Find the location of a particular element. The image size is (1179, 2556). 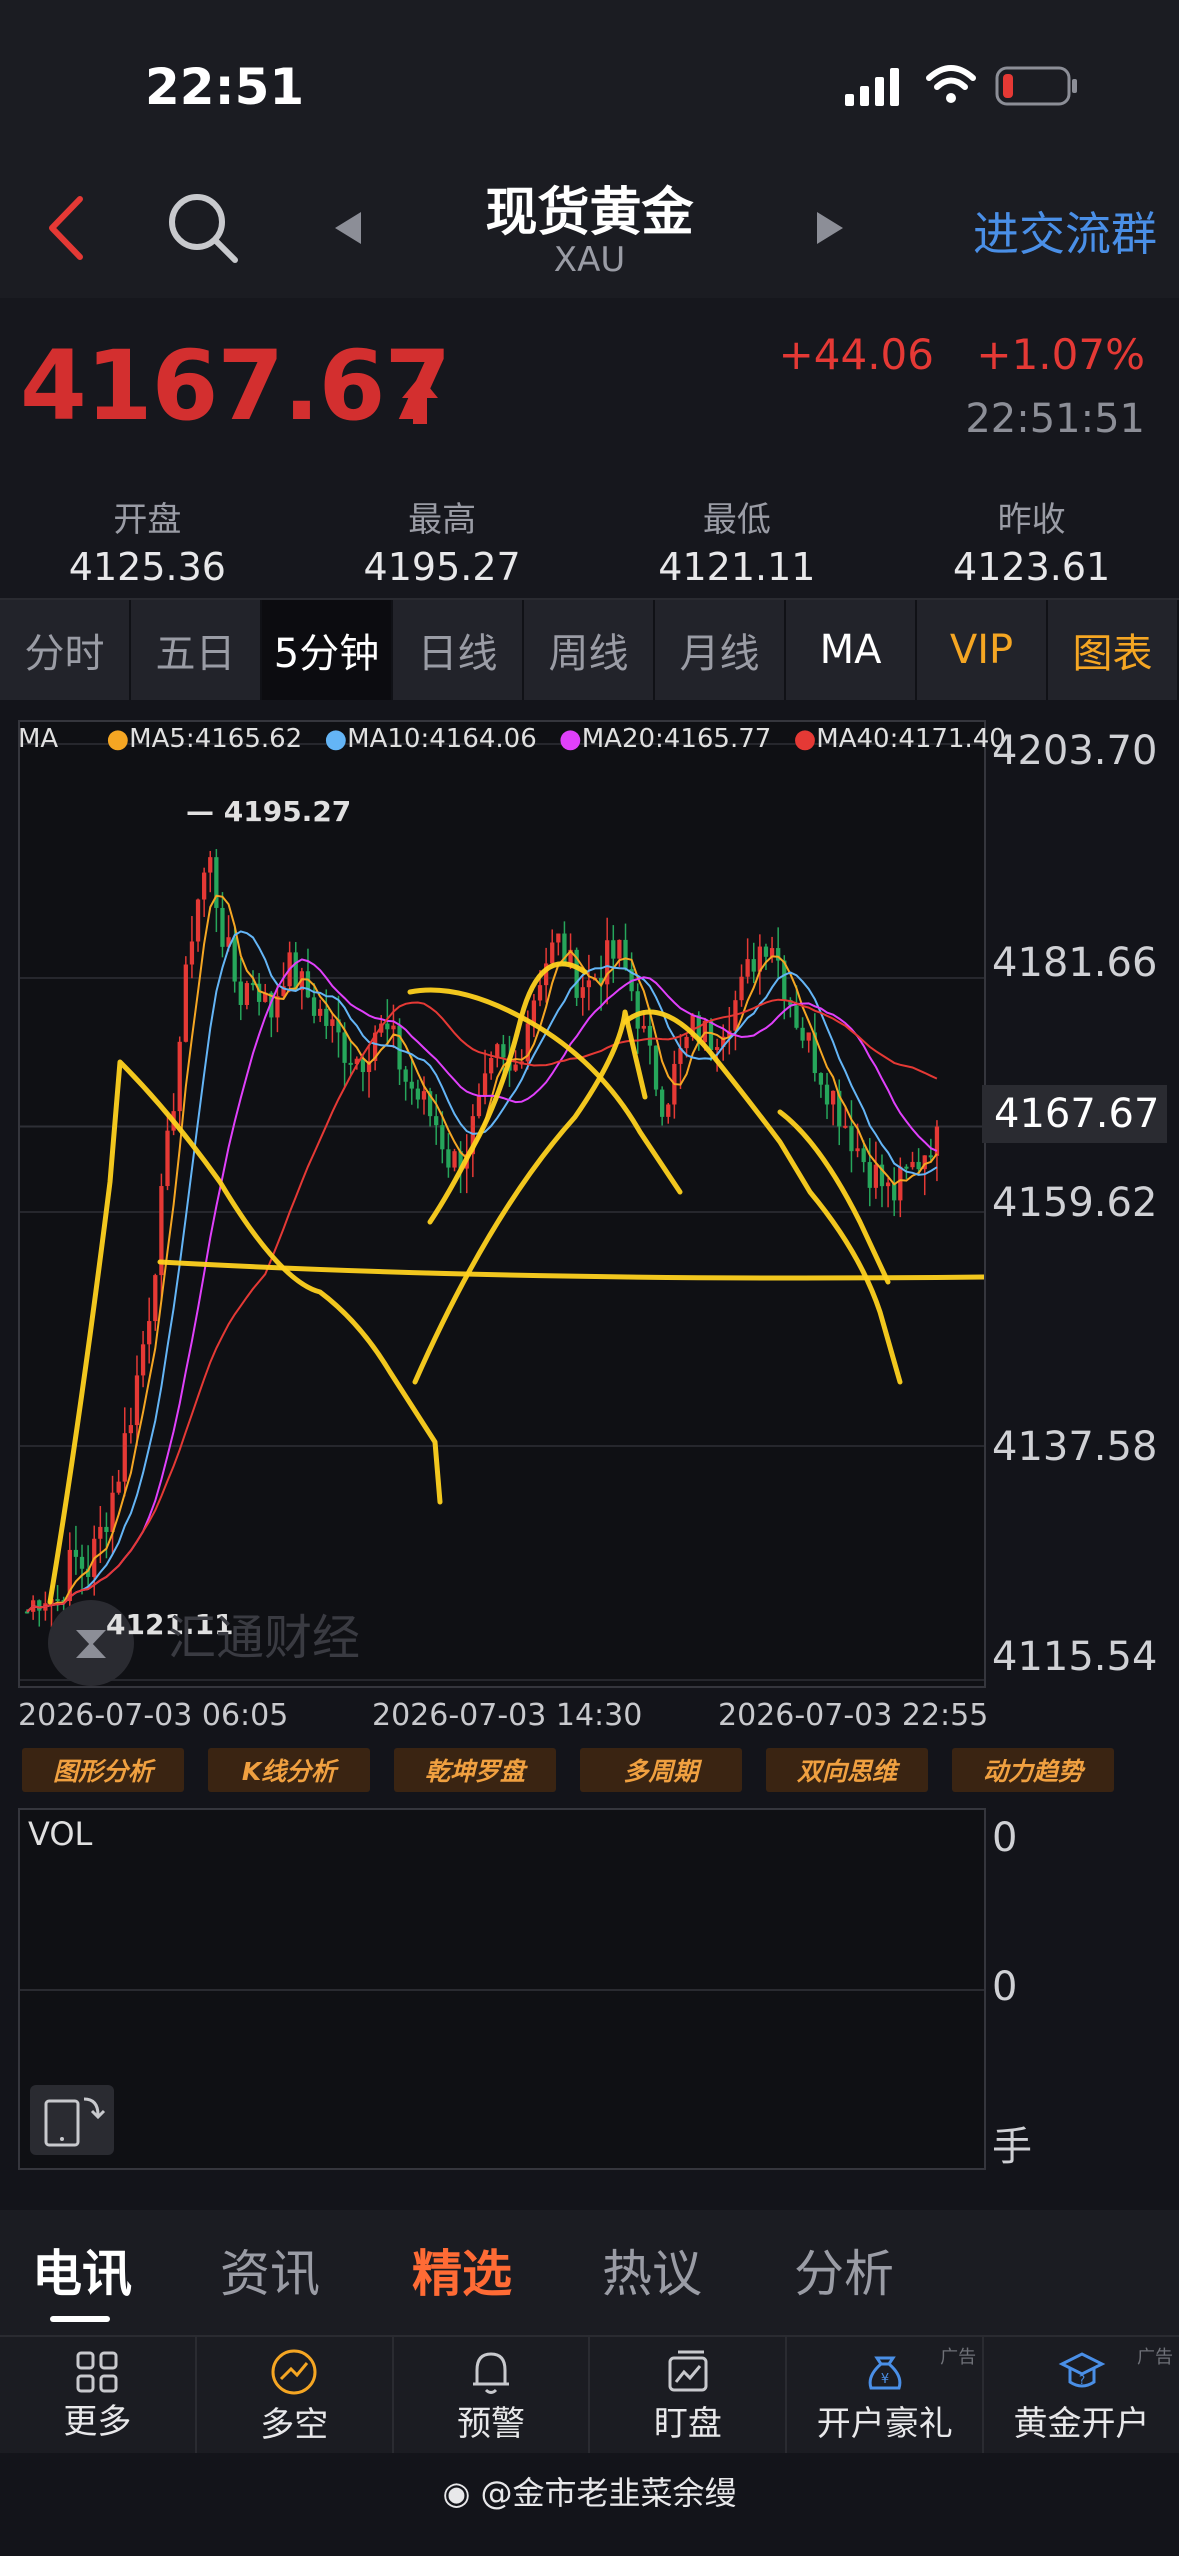

y-tick-1: 4181.66 is located at coordinates (1075, 963).